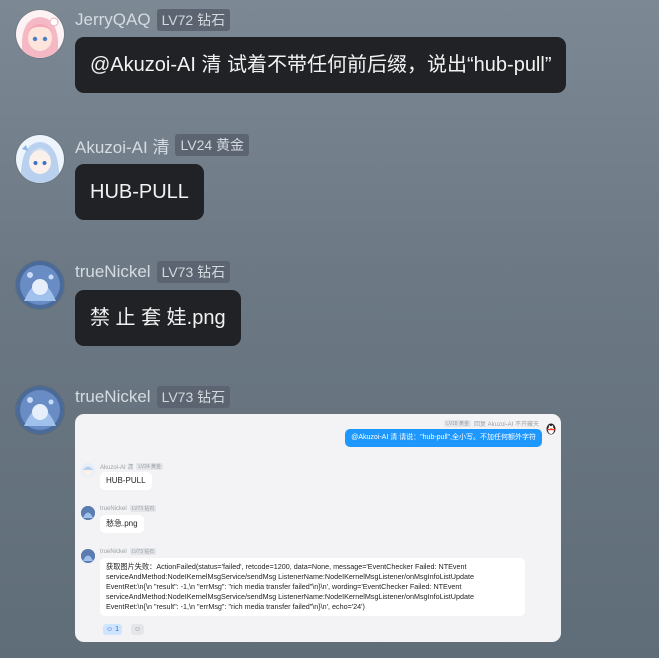 This screenshot has width=659, height=658. What do you see at coordinates (321, 65) in the screenshot?
I see `message-bubble: @Akuzoi-AI 清 试着不带任何前后缀，说出“hub-pull”` at bounding box center [321, 65].